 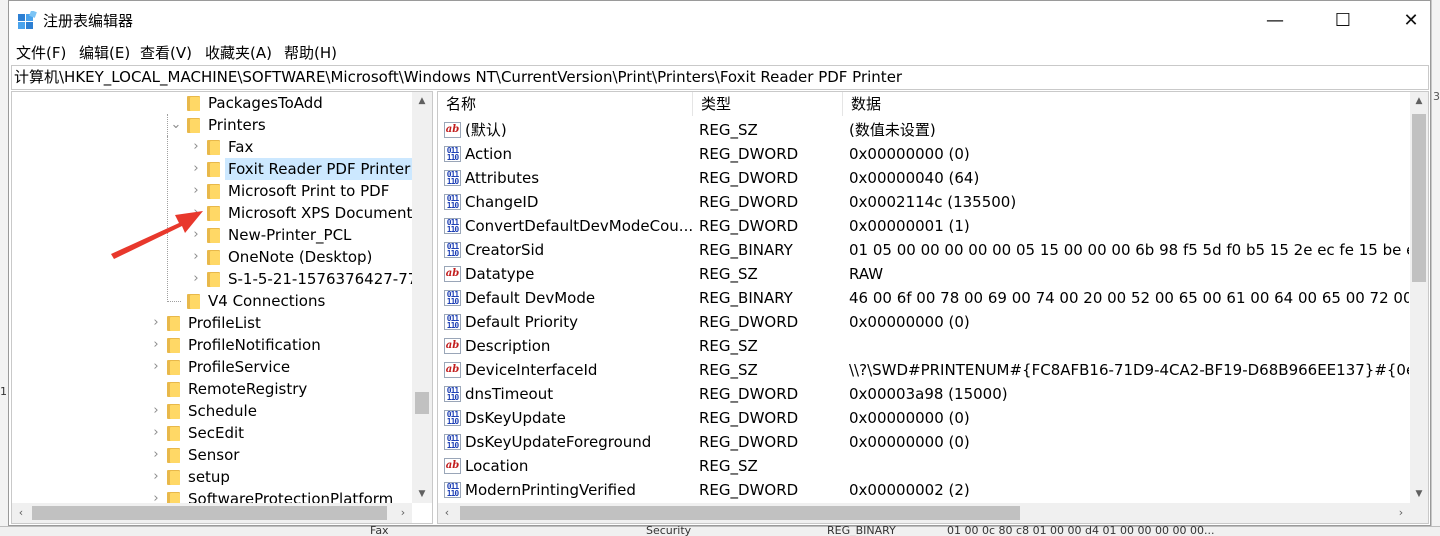 I want to click on values-horizontal-scrollbar: ‹ ›, so click(x=933, y=513).